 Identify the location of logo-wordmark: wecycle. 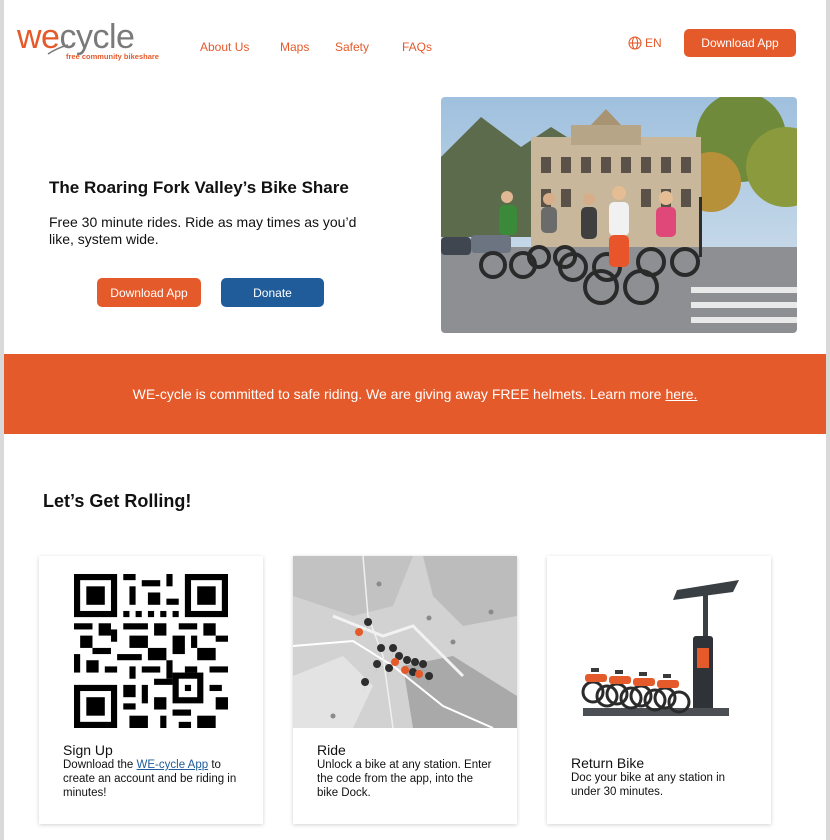
(76, 37).